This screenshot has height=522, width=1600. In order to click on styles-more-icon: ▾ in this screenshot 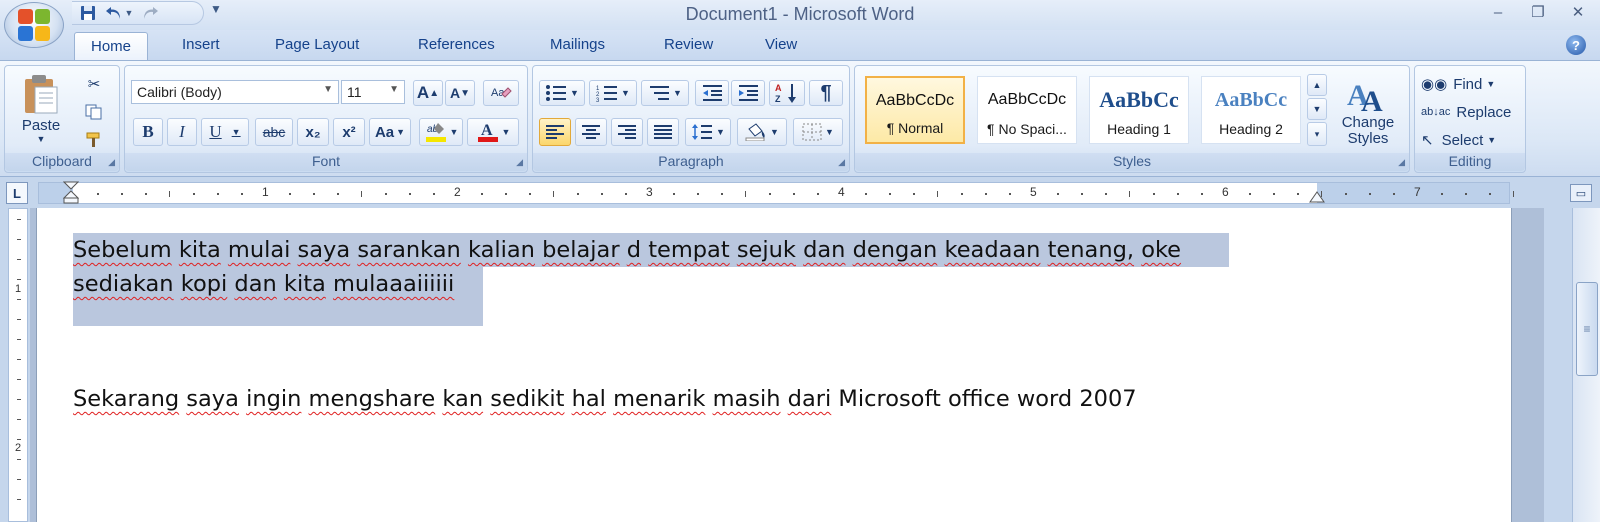, I will do `click(1317, 134)`.